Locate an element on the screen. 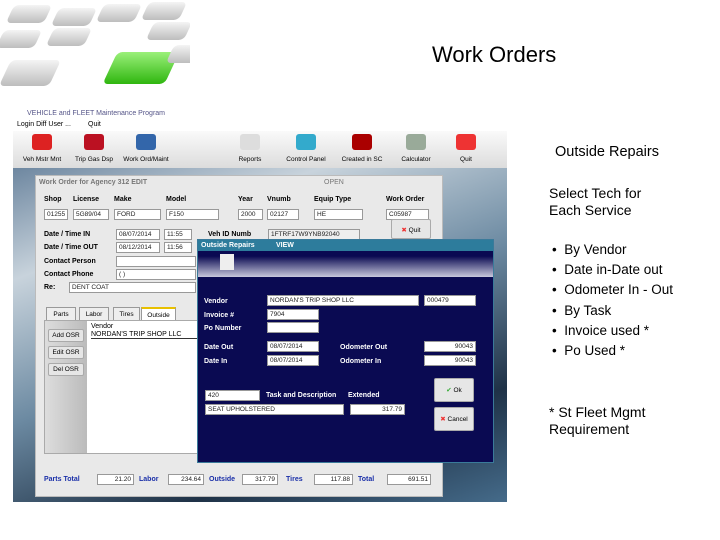  re-field: DENT COAT is located at coordinates (132, 287).